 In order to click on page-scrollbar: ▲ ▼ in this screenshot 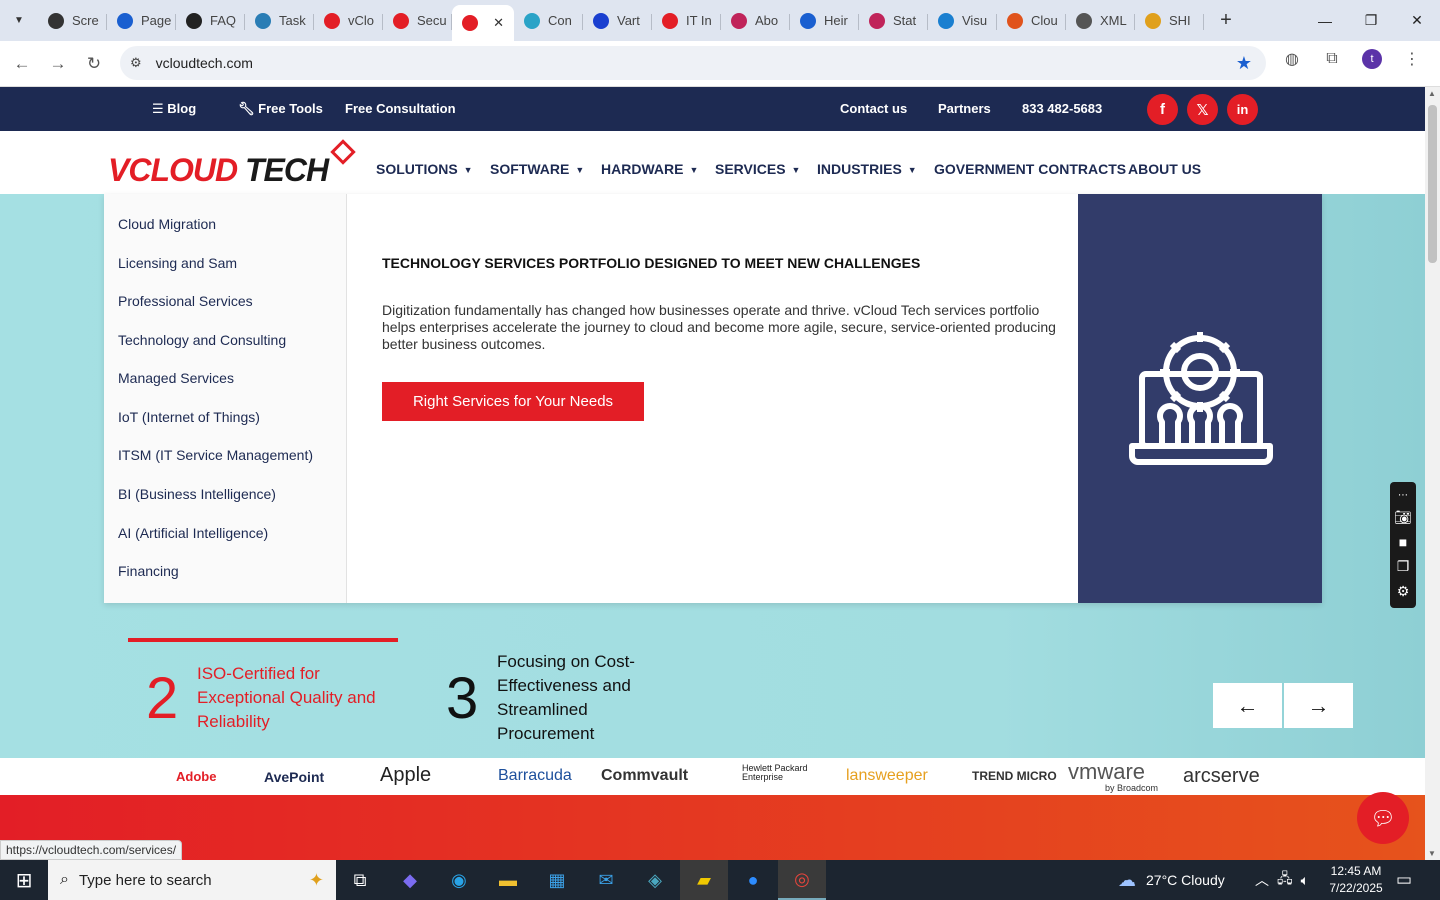, I will do `click(1432, 473)`.